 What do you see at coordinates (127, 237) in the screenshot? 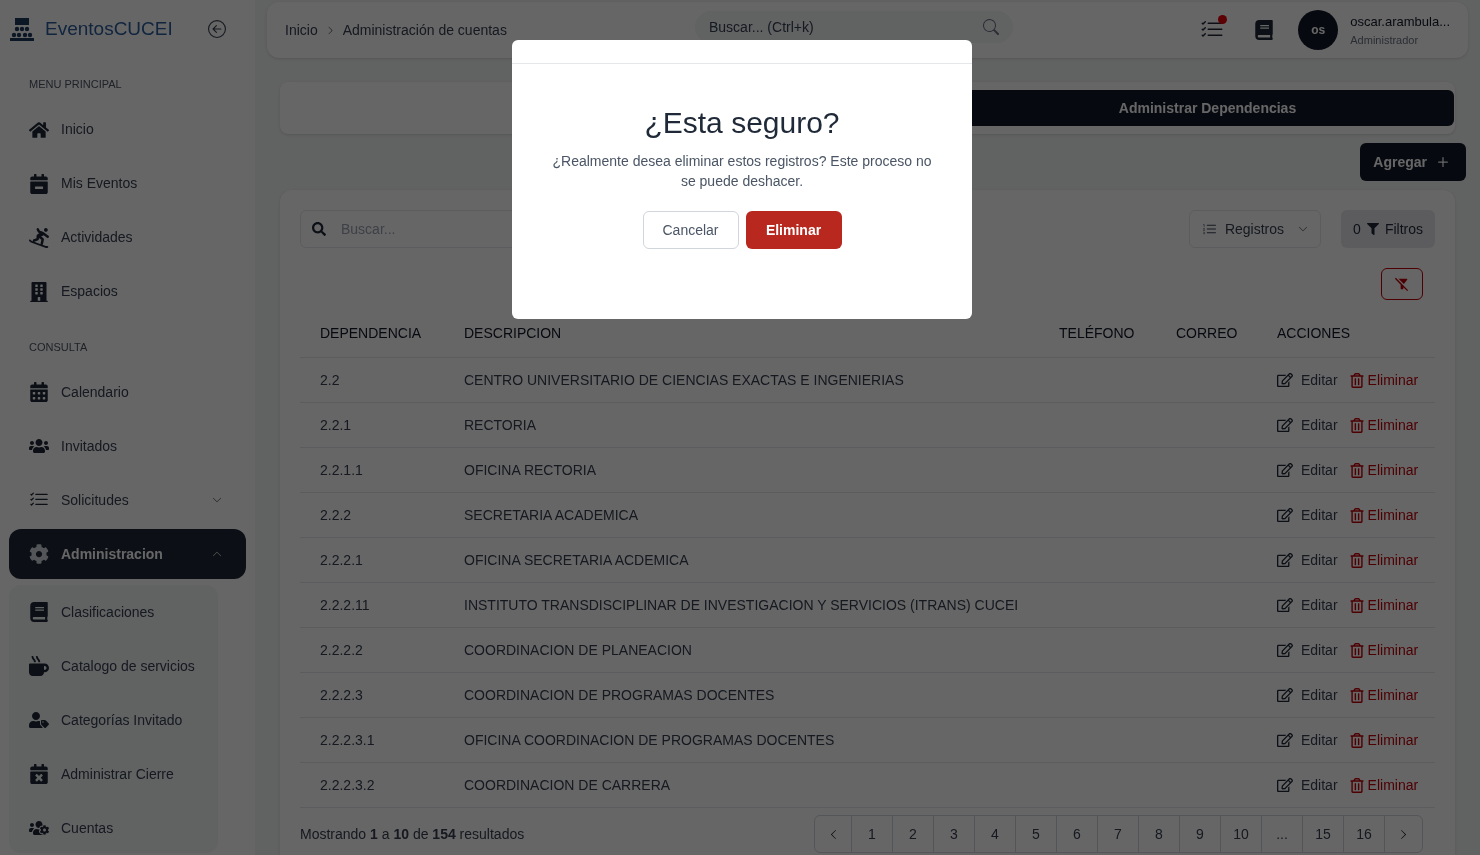
I see `sidebar-item: Actividades` at bounding box center [127, 237].